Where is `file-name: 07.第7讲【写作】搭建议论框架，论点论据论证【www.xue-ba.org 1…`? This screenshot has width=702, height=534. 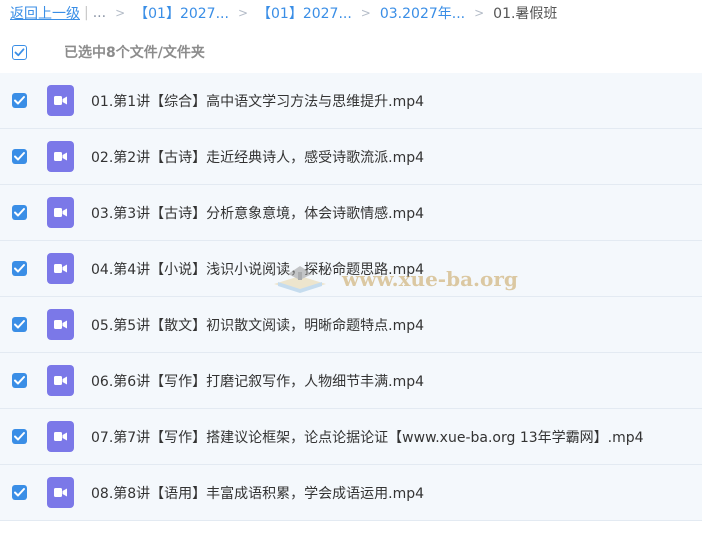
file-name: 07.第7讲【写作】搭建议论框架，论点论据论证【www.xue-ba.org 1… is located at coordinates (367, 437).